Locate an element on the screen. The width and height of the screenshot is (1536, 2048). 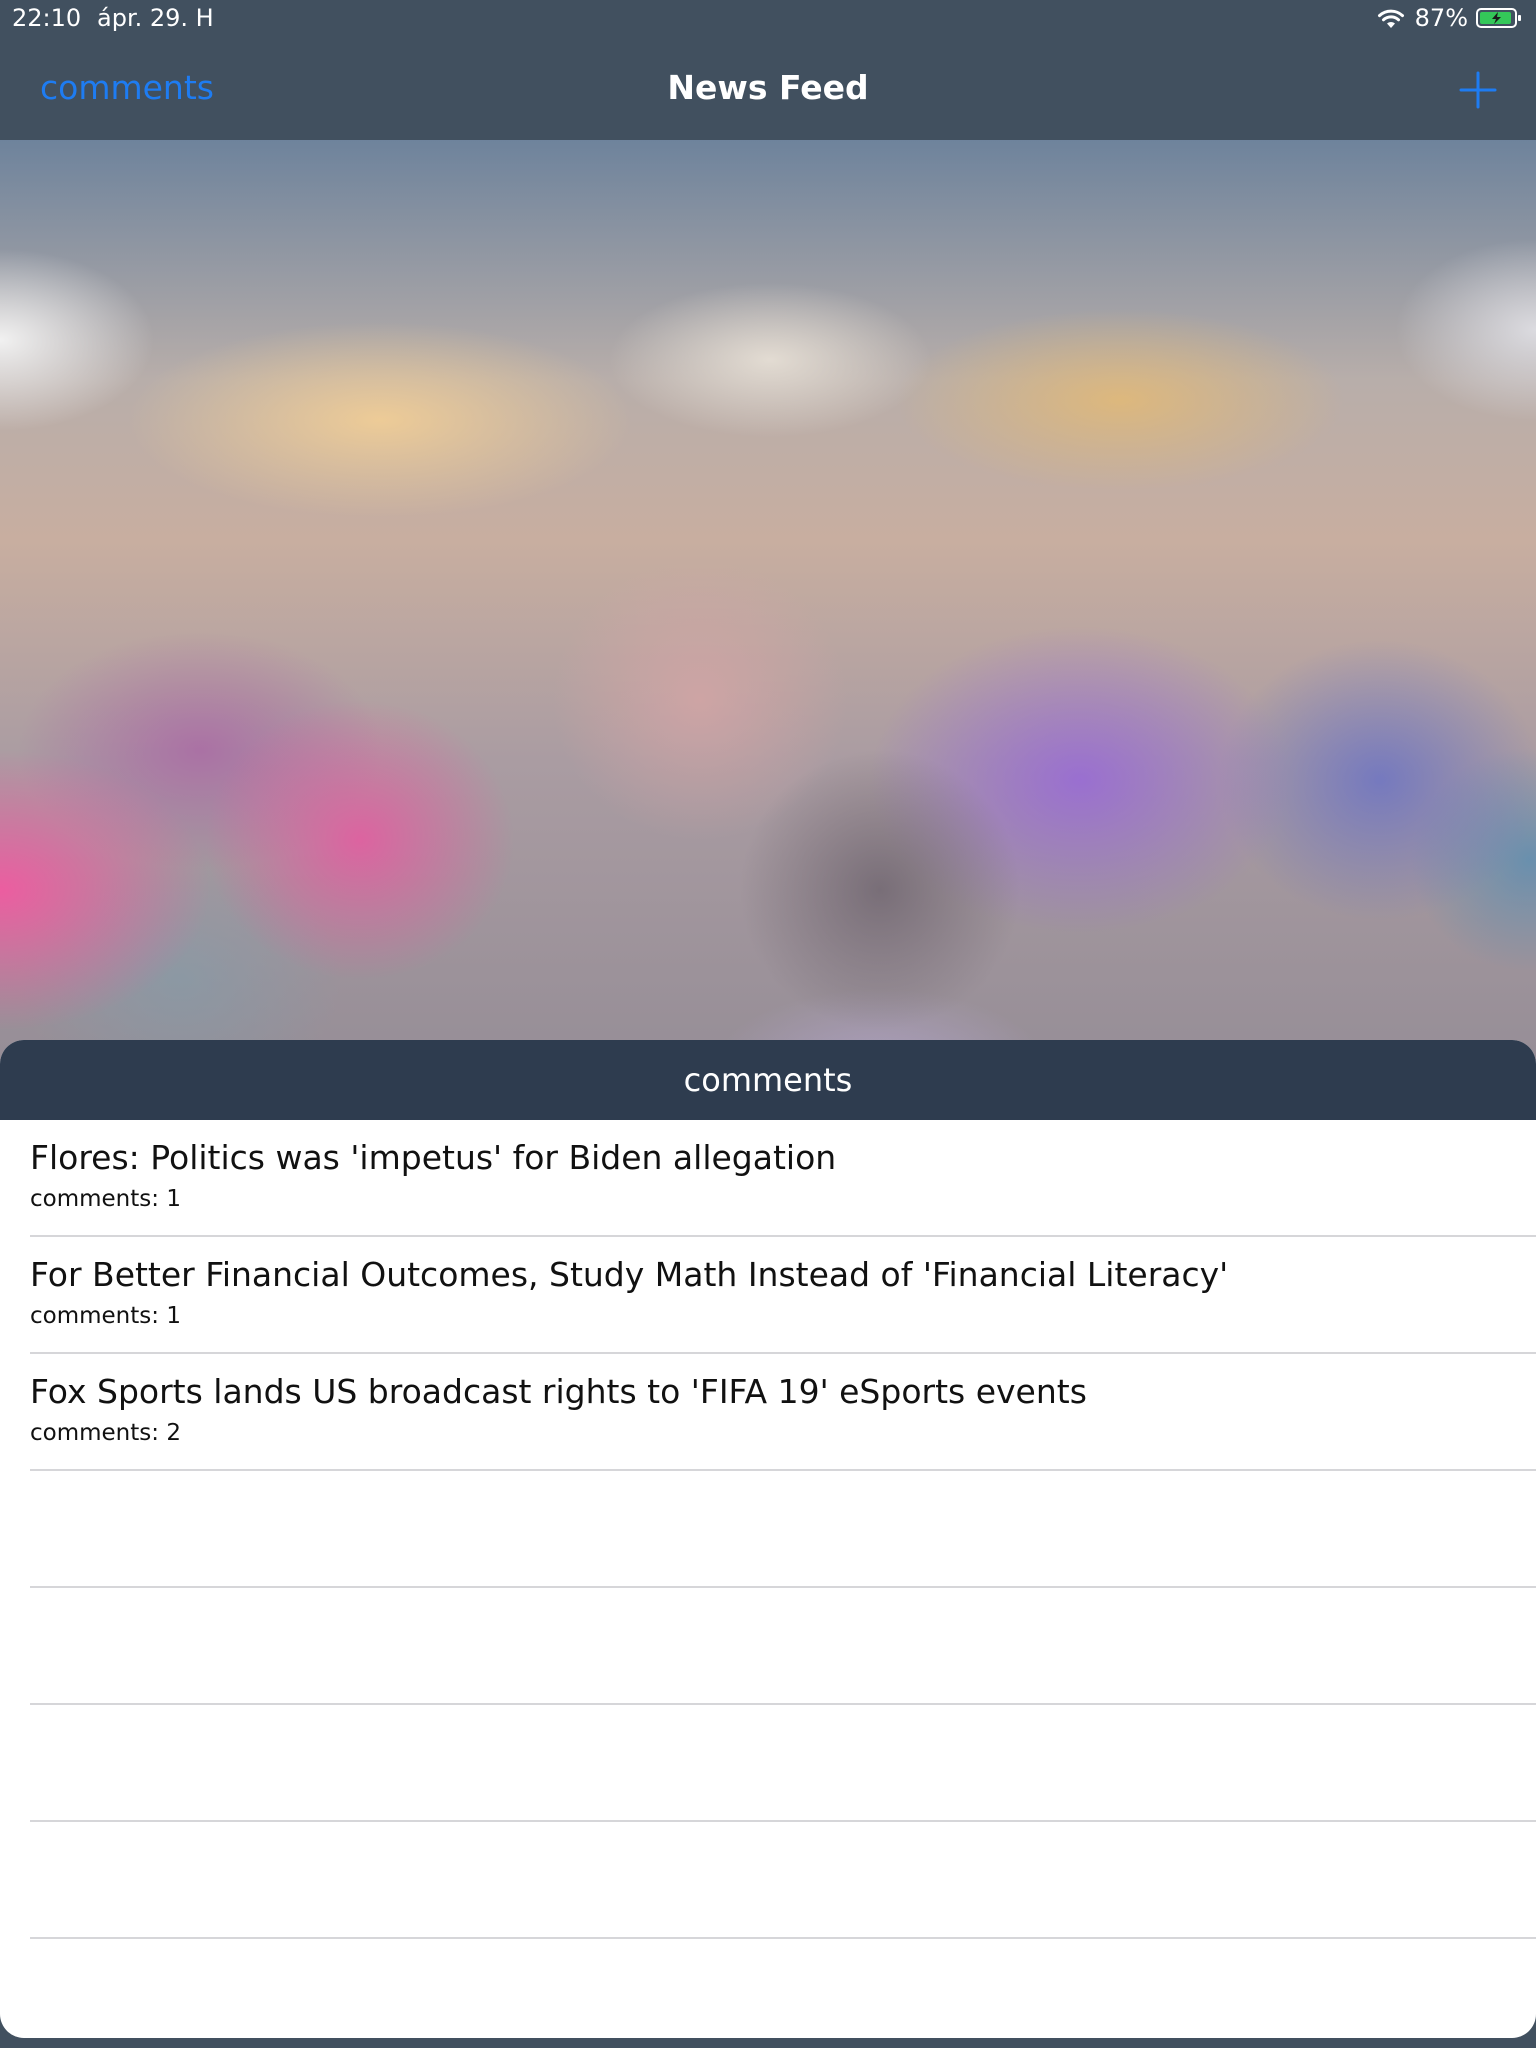
plus-icon is located at coordinates (1478, 90).